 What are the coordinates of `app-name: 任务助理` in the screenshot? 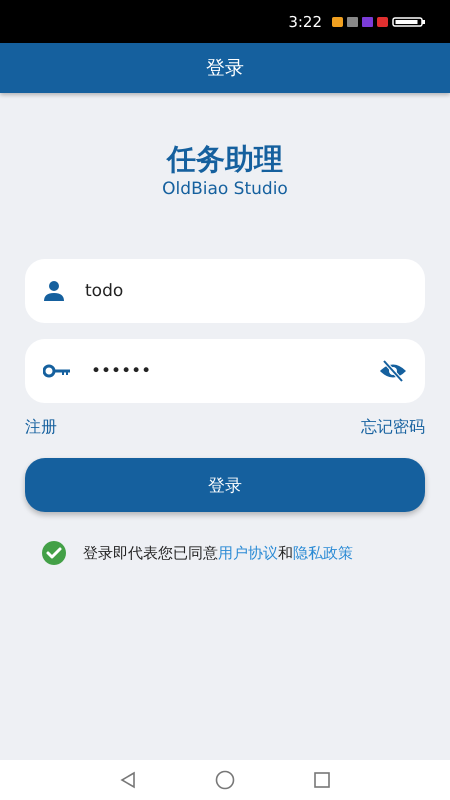 It's located at (225, 159).